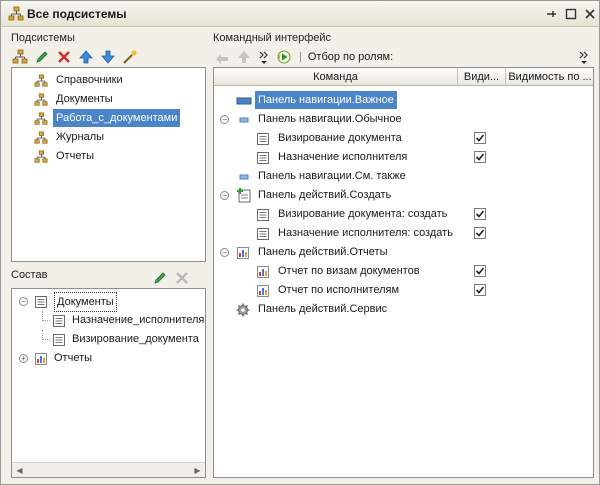 The width and height of the screenshot is (600, 485). Describe the element at coordinates (332, 176) in the screenshot. I see `command-row-label: Панель навигации.См. также` at that location.